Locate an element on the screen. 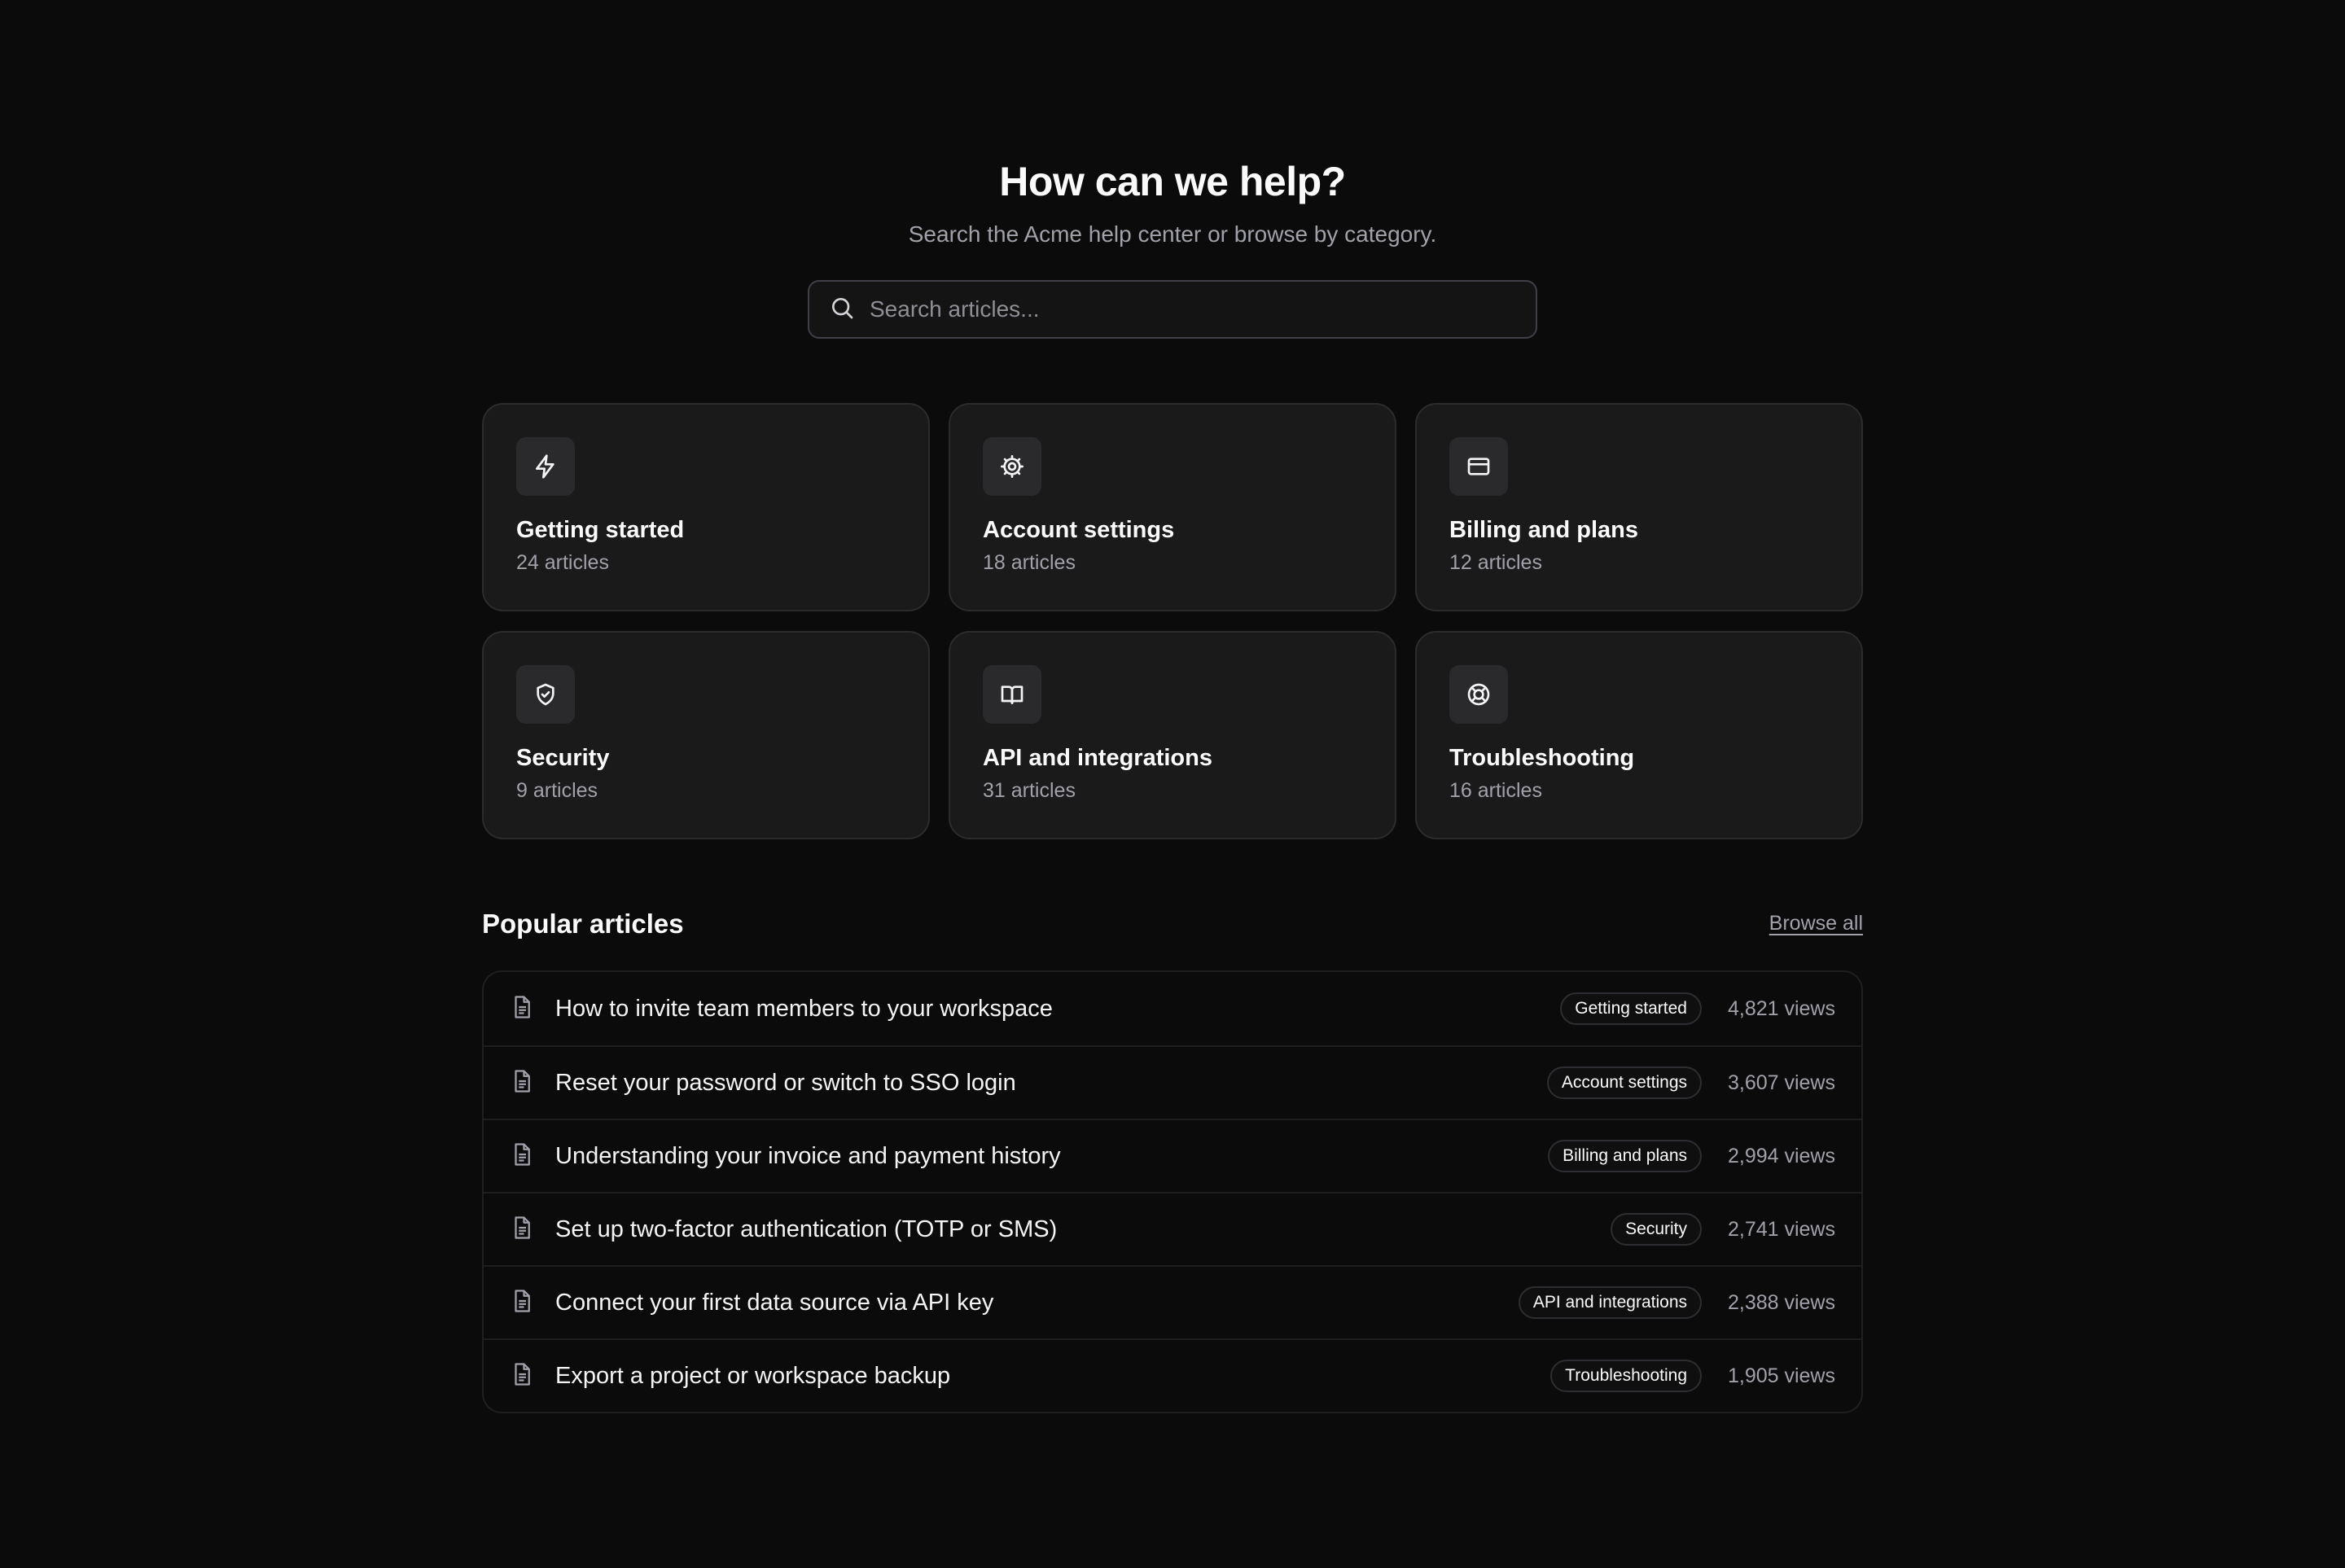  category-badge: Troubleshooting is located at coordinates (1626, 1376).